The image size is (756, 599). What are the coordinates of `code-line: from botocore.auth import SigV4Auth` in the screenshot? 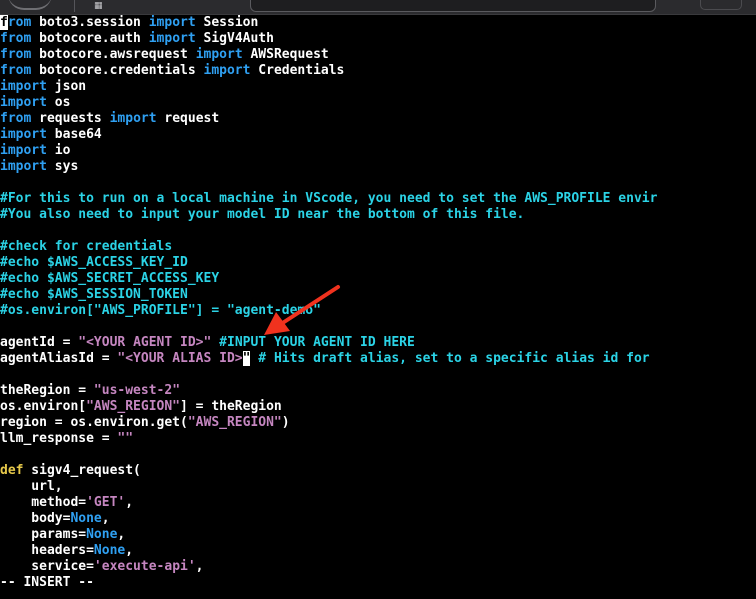 It's located at (378, 39).